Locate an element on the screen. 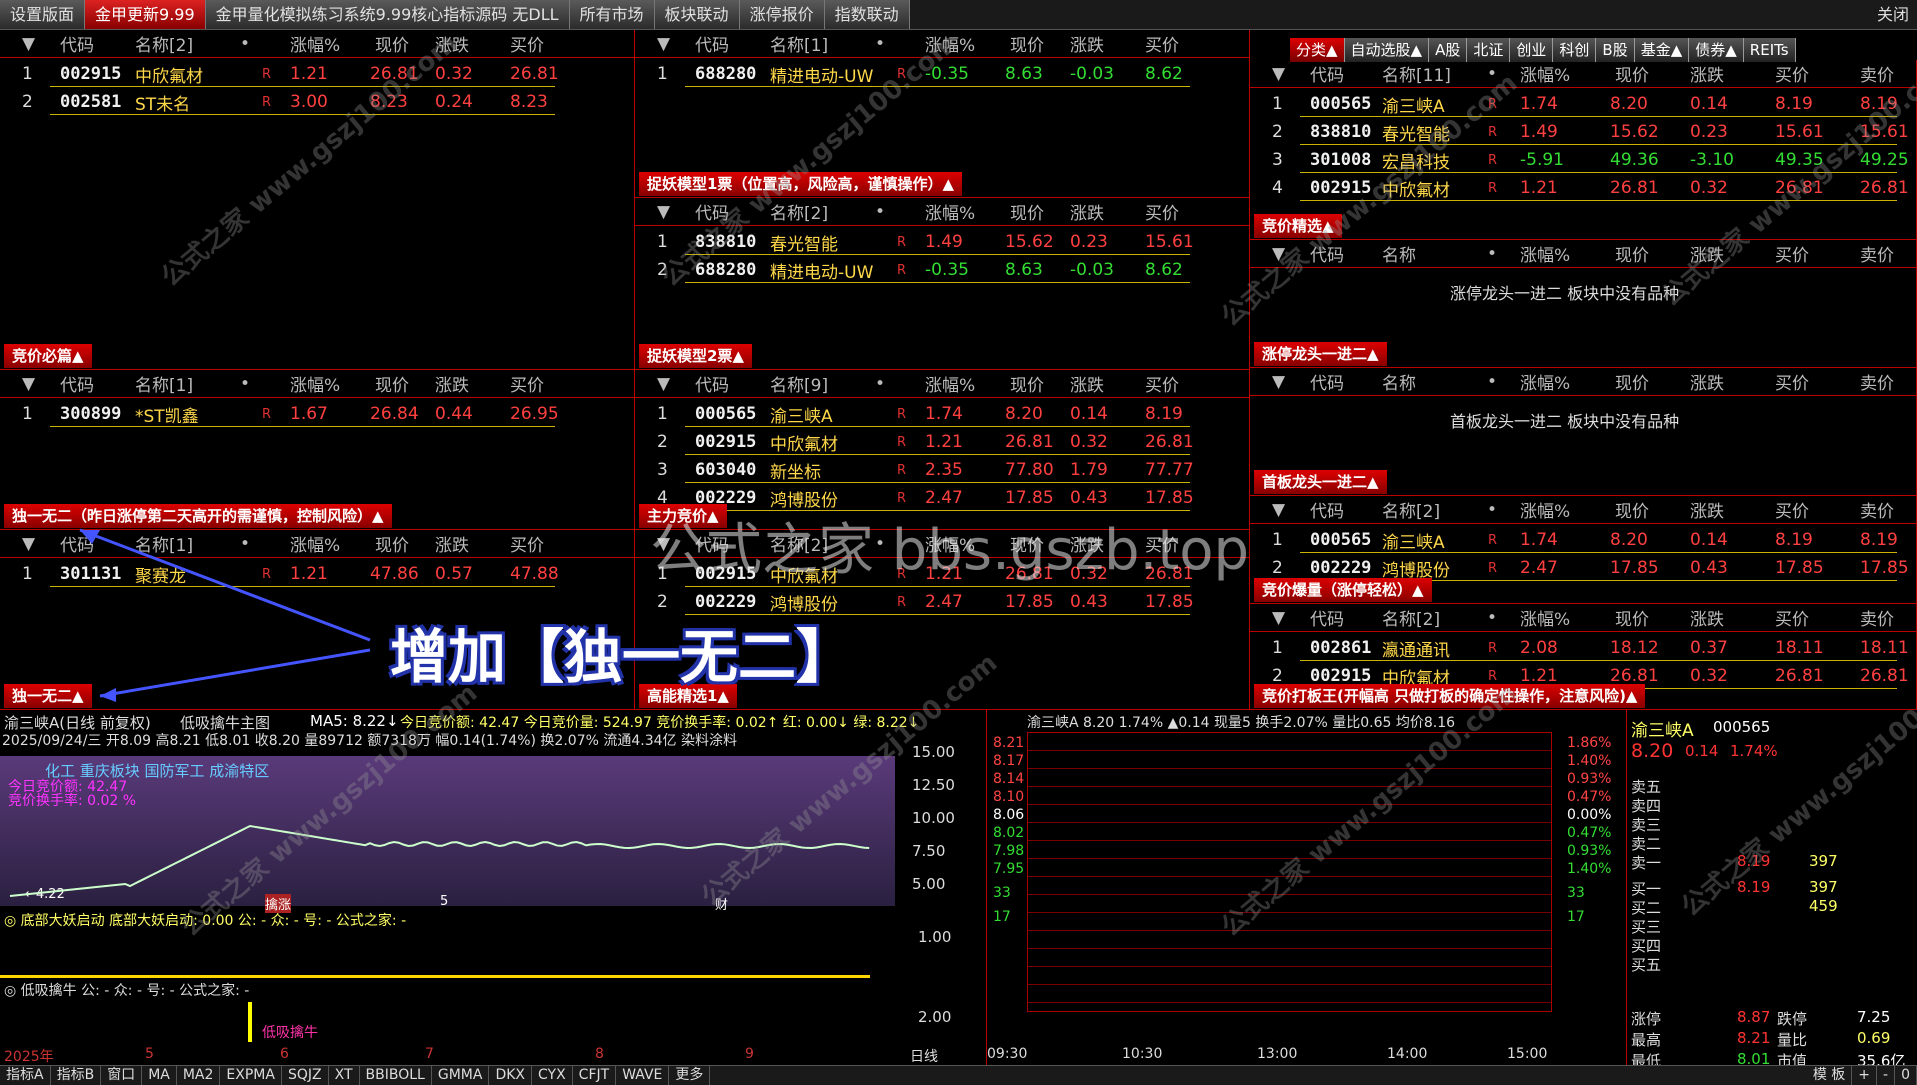 This screenshot has width=1917, height=1085. side-tab-3: 北证 is located at coordinates (1489, 50).